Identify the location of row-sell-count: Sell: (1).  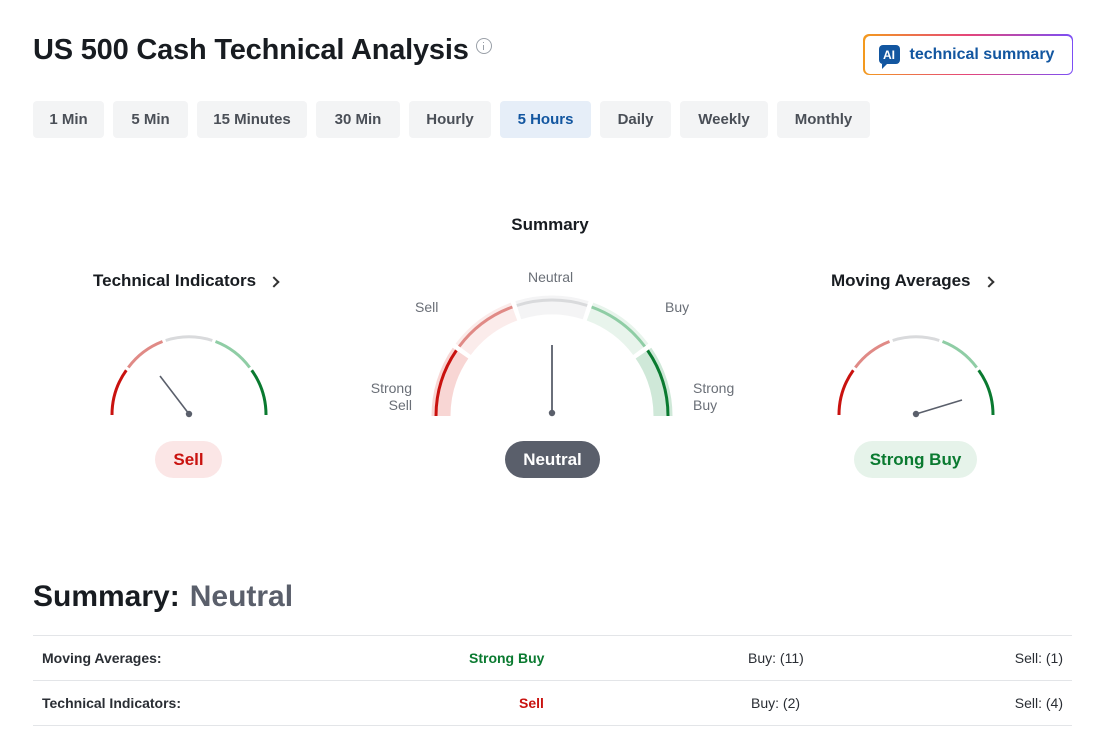
(1038, 658).